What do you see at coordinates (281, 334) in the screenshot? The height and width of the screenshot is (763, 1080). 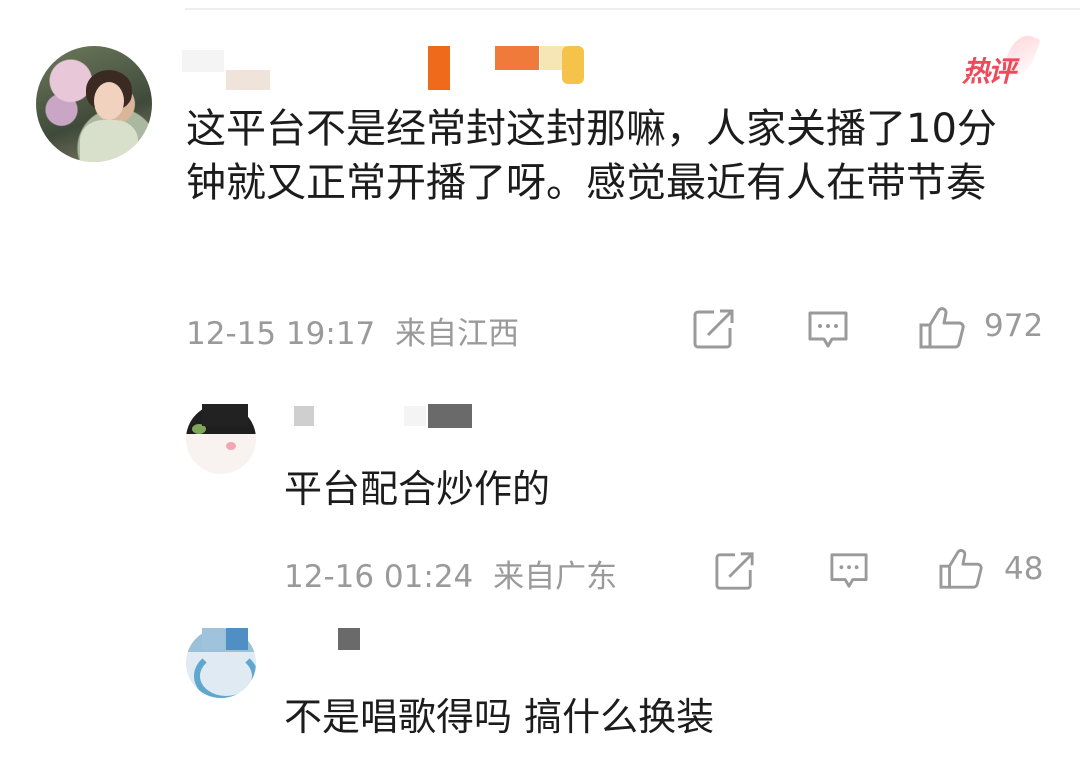 I see `comment-time: 12-15 19:17` at bounding box center [281, 334].